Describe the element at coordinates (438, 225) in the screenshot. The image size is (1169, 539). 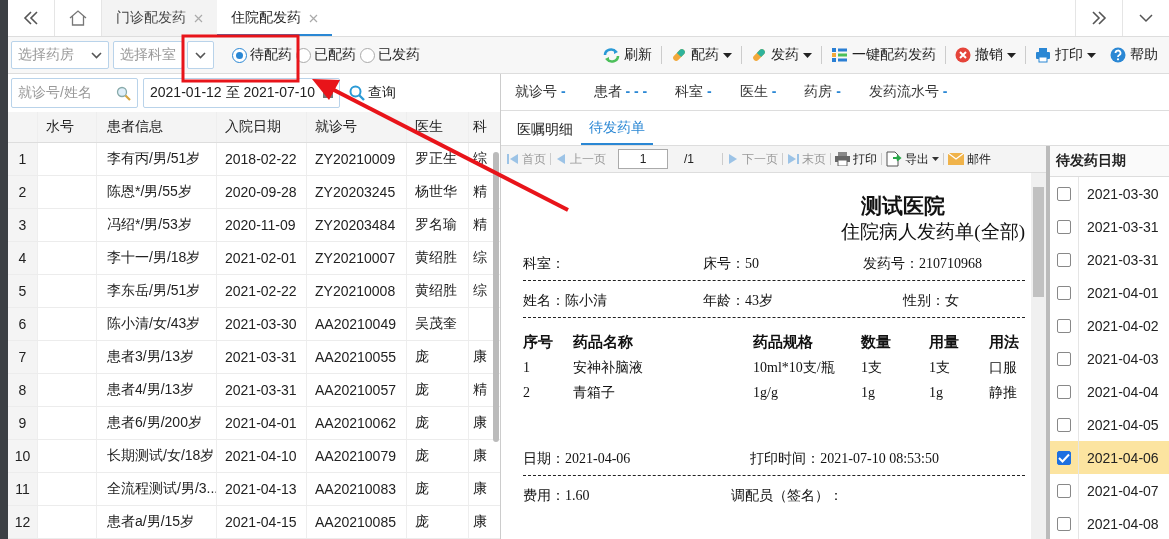
I see `table-cell: 罗名瑜` at that location.